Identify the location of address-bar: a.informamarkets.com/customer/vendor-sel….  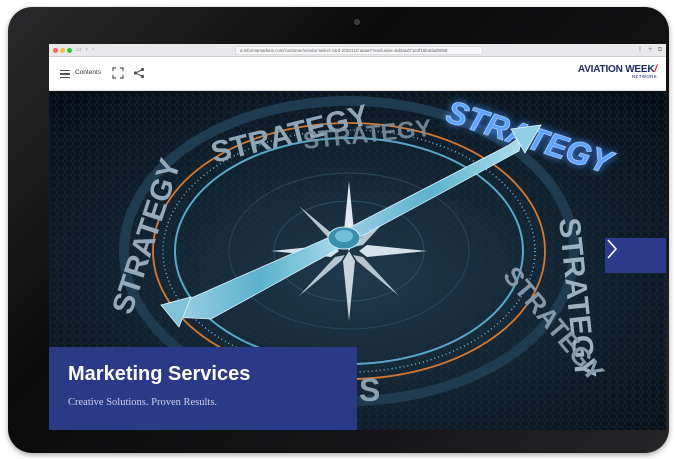
(359, 50).